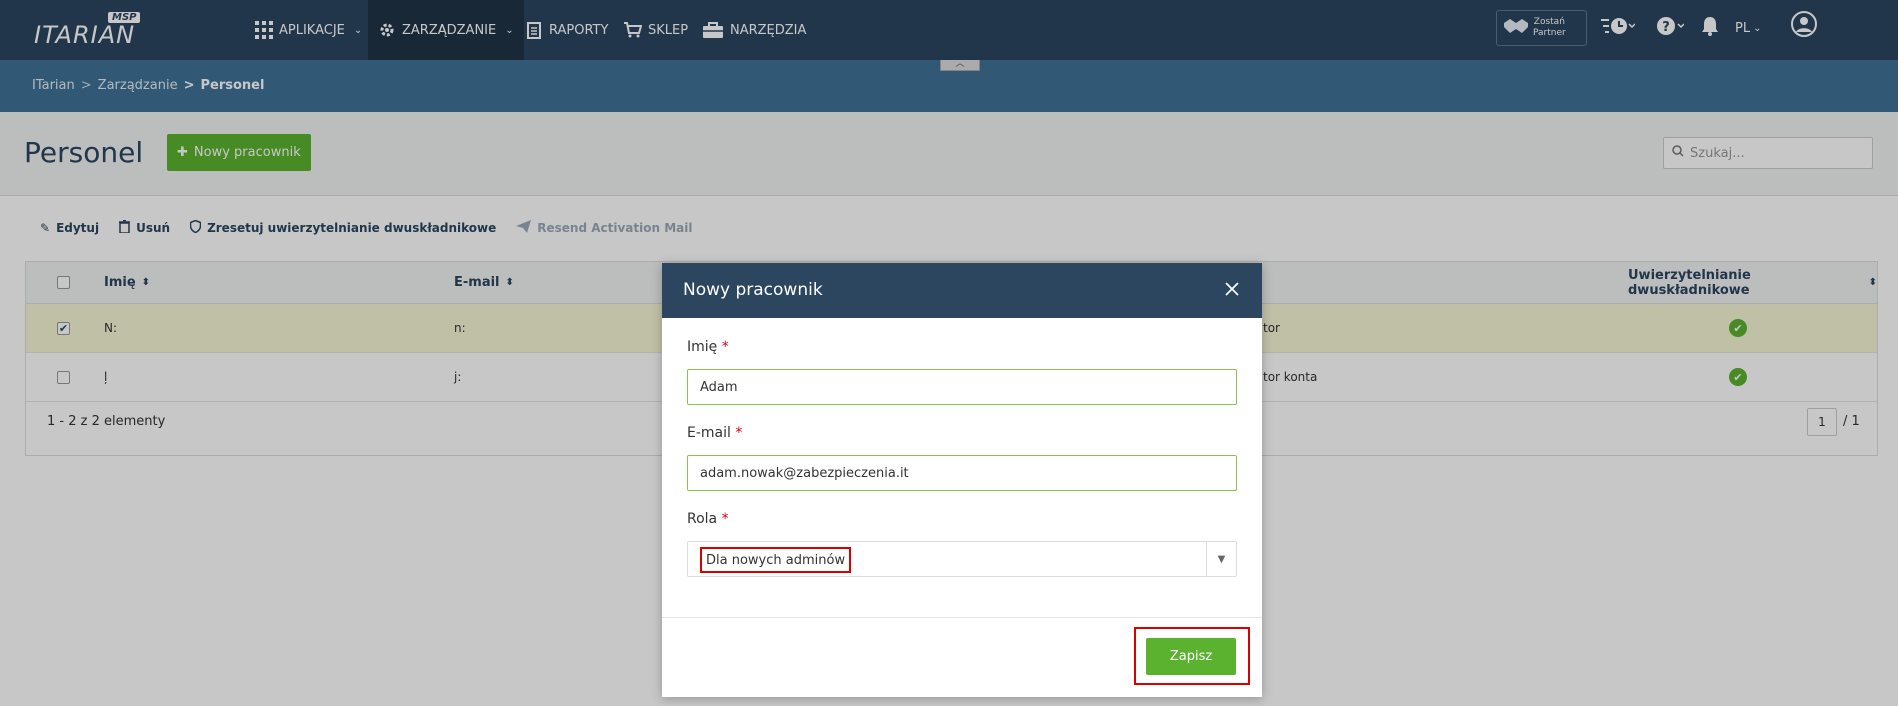 The image size is (1898, 706). What do you see at coordinates (962, 617) in the screenshot?
I see `dialog-footer-divider` at bounding box center [962, 617].